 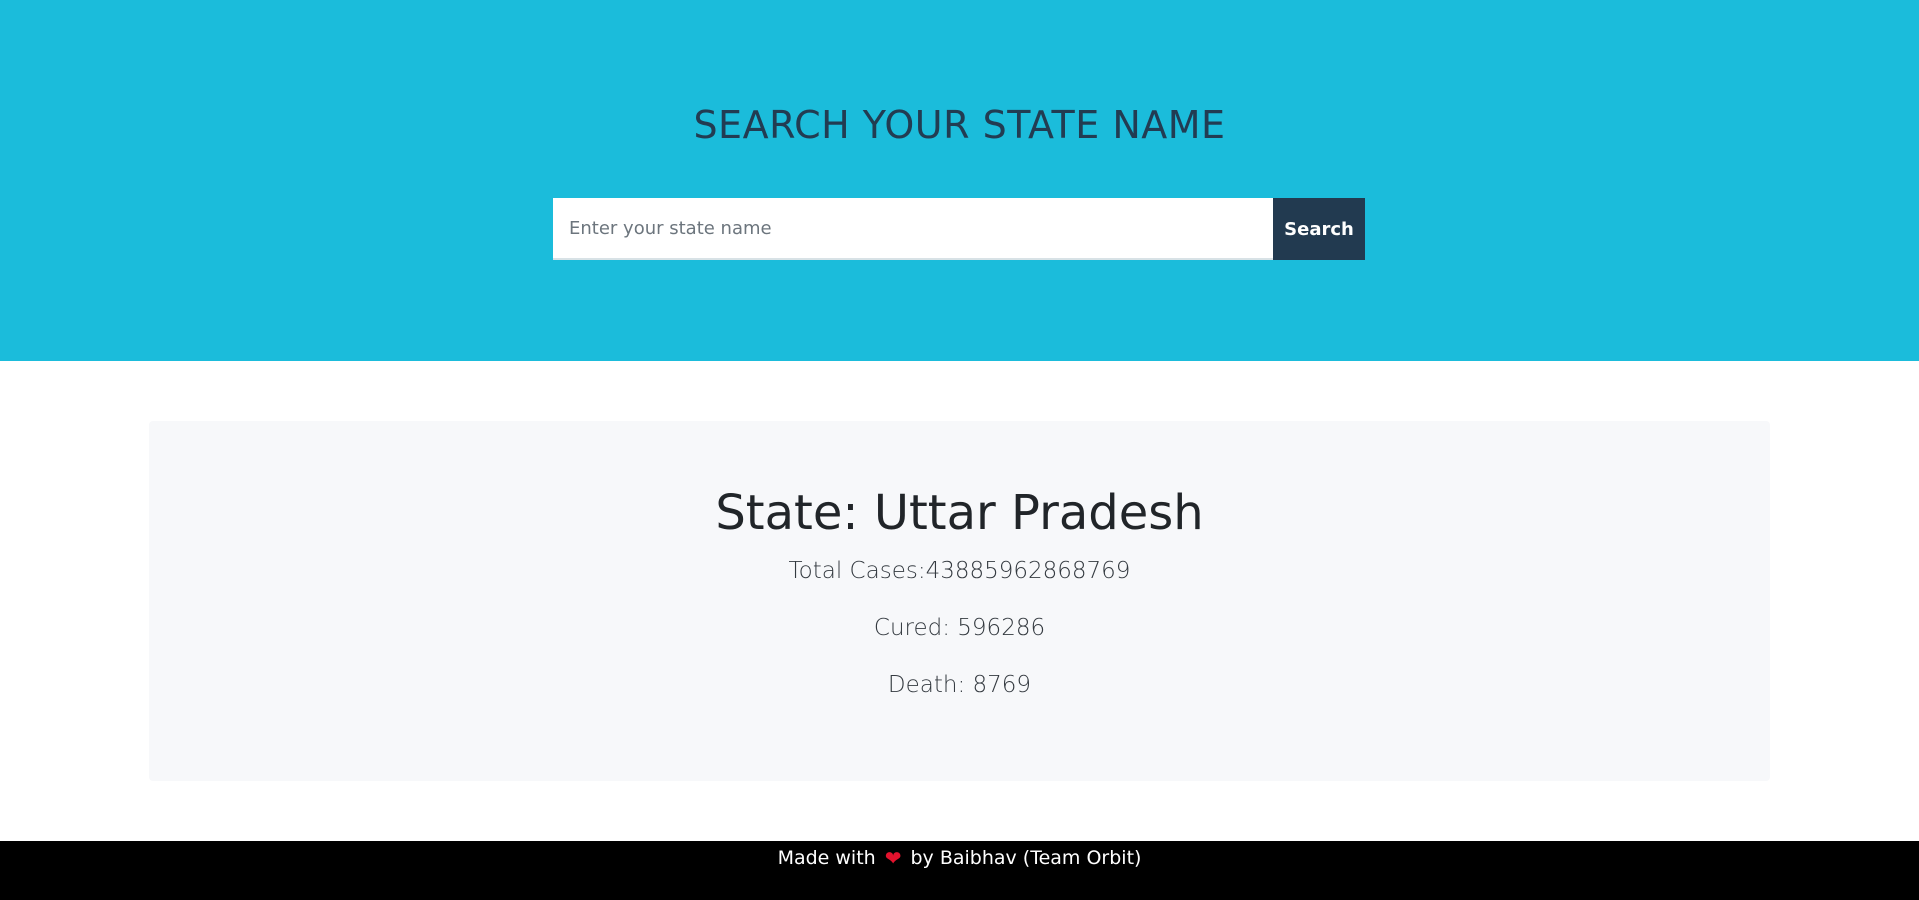 I want to click on footer-credit: by Baibhav (Team Orbit), so click(x=1026, y=858).